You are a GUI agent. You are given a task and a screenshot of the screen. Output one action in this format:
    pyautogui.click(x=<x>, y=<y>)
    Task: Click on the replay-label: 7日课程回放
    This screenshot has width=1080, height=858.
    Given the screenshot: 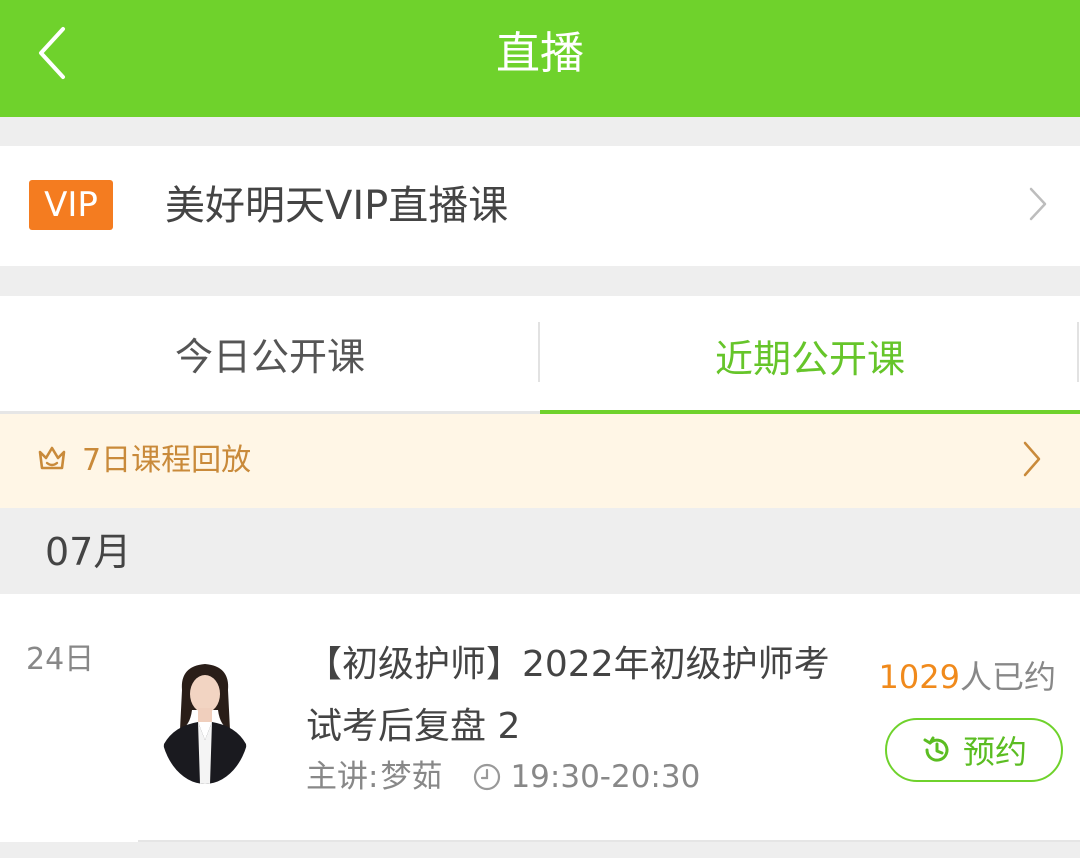 What is the action you would take?
    pyautogui.click(x=167, y=460)
    